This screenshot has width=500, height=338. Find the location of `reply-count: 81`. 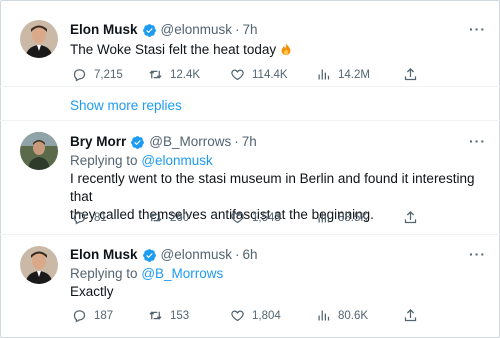

reply-count: 81 is located at coordinates (100, 217).